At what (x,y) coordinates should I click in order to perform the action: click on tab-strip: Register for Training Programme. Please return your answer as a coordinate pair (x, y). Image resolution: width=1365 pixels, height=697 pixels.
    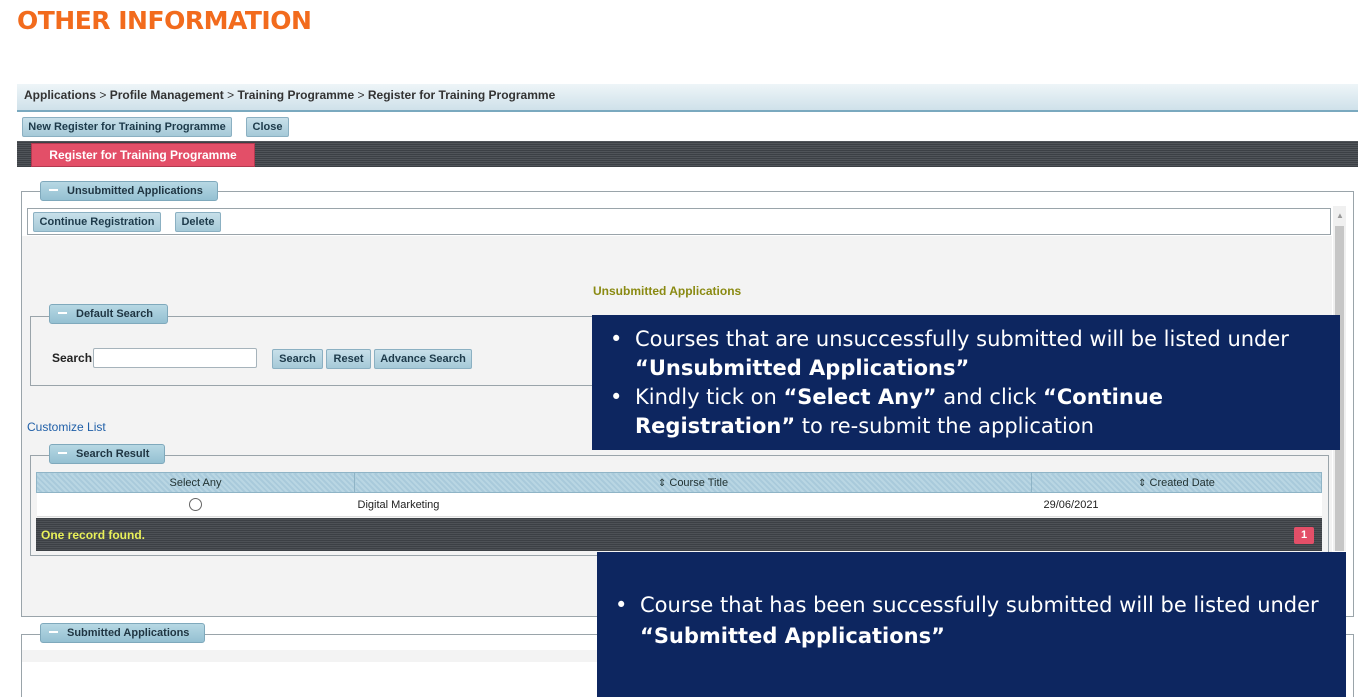
    Looking at the image, I should click on (687, 154).